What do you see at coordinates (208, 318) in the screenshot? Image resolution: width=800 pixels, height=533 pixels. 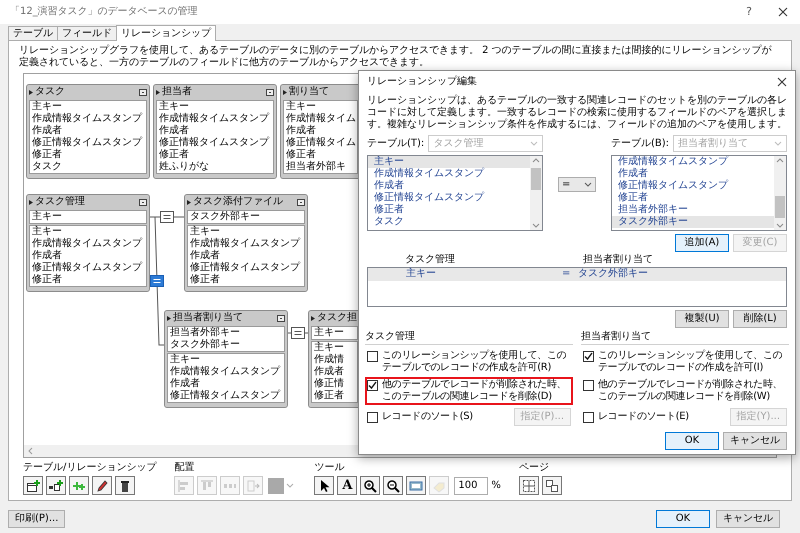 I see `table-name: 担当者割り当て` at bounding box center [208, 318].